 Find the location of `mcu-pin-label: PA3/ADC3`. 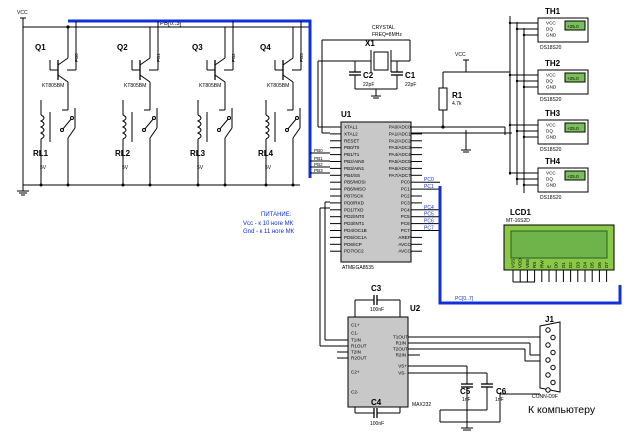

mcu-pin-label: PA3/ADC3 is located at coordinates (400, 147).